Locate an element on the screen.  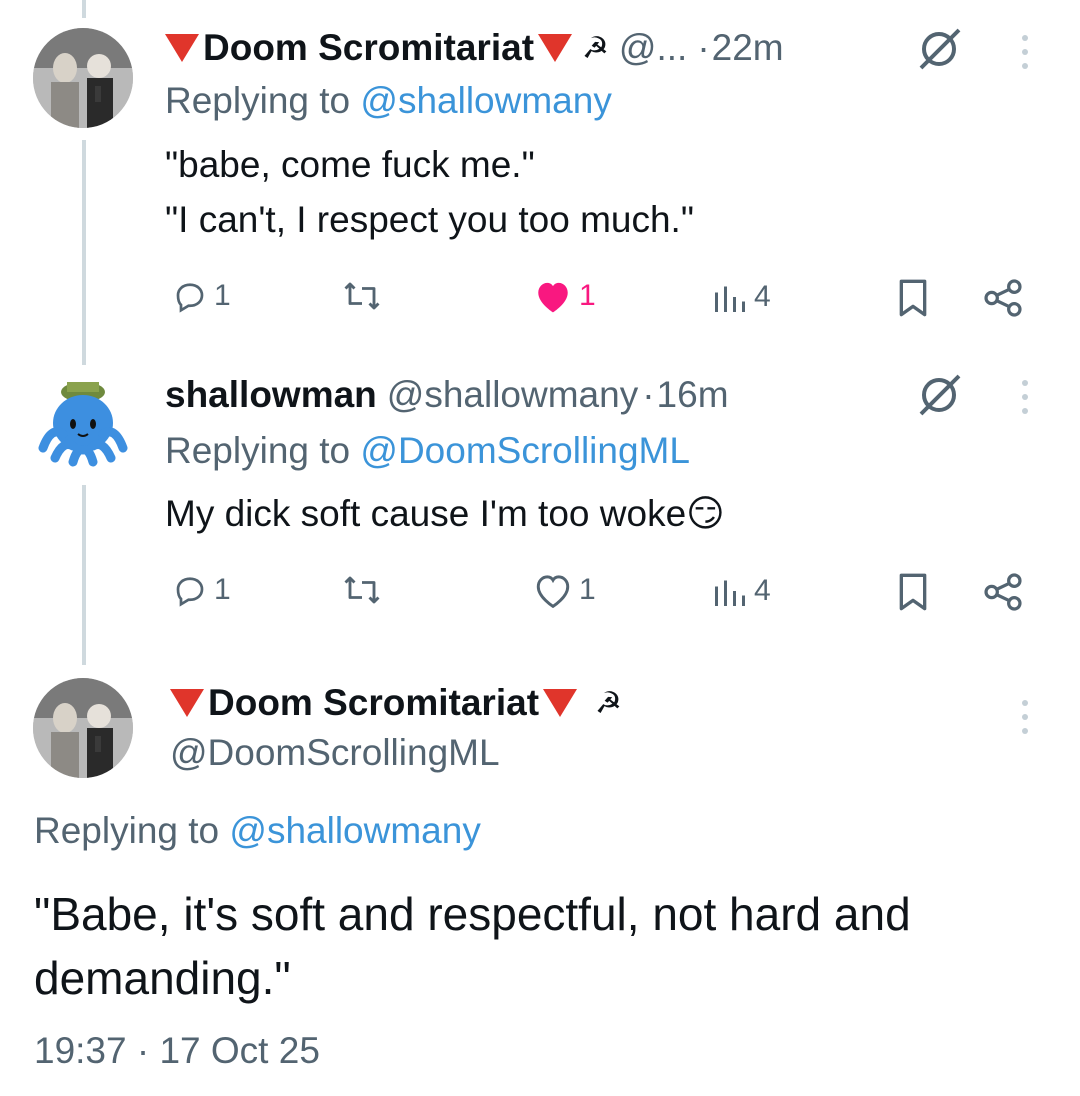
tweet-text-line: "I can't, I respect you too much." is located at coordinates (429, 219).